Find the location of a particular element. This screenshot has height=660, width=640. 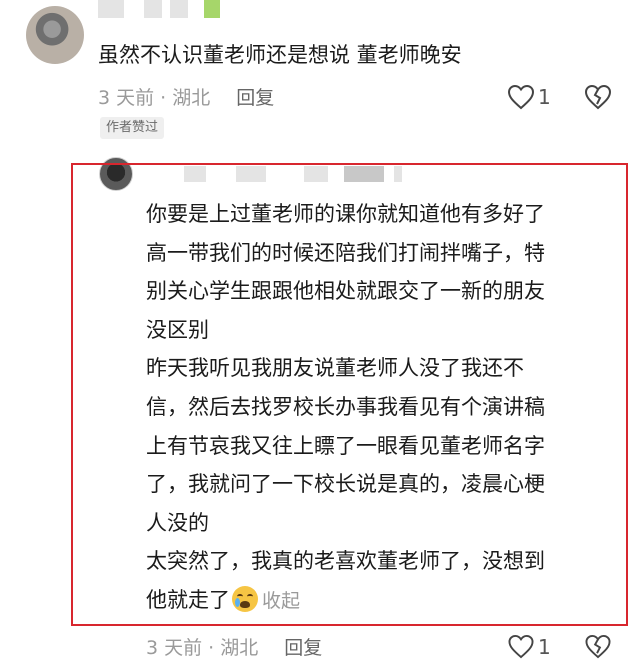

comment-meta: 3 天前 · 湖北 回复 is located at coordinates (186, 98).